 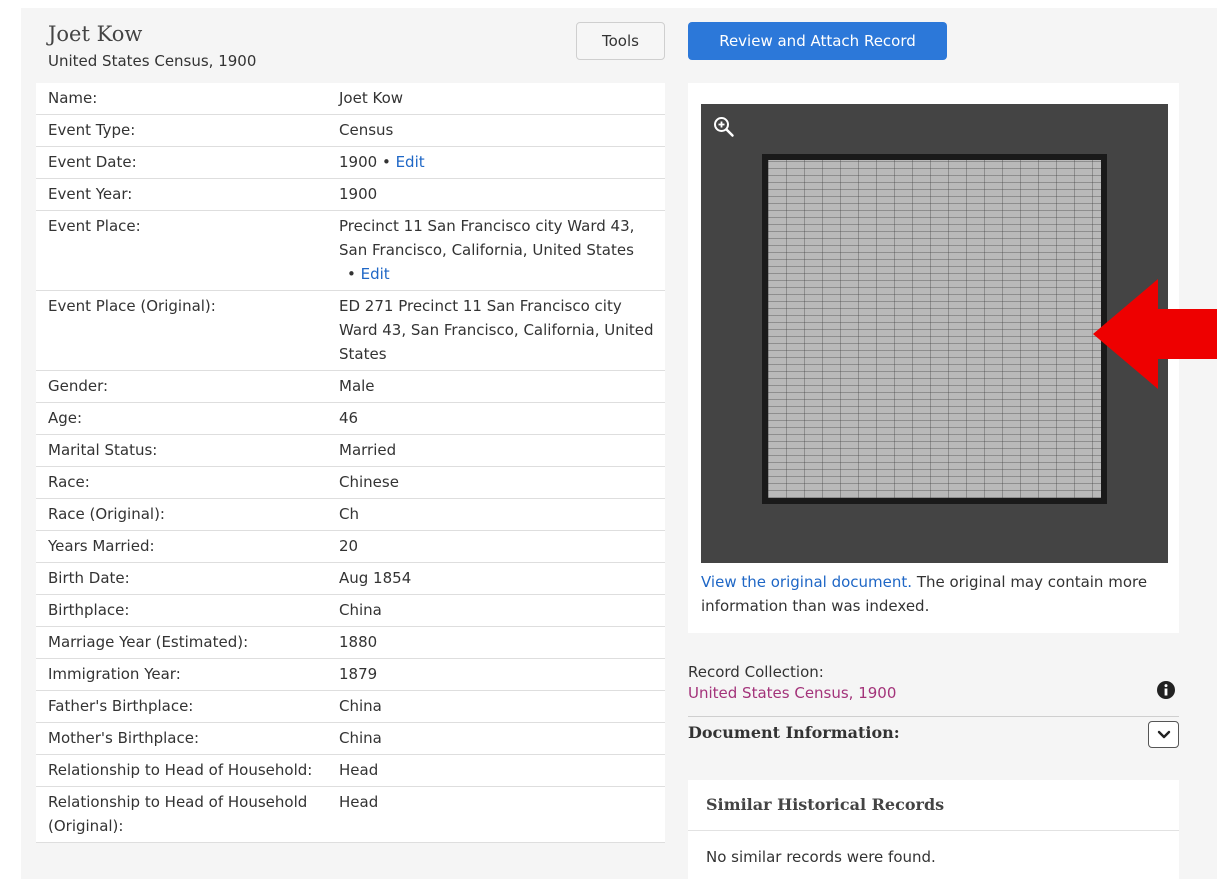 I want to click on census-sheet, so click(x=934, y=329).